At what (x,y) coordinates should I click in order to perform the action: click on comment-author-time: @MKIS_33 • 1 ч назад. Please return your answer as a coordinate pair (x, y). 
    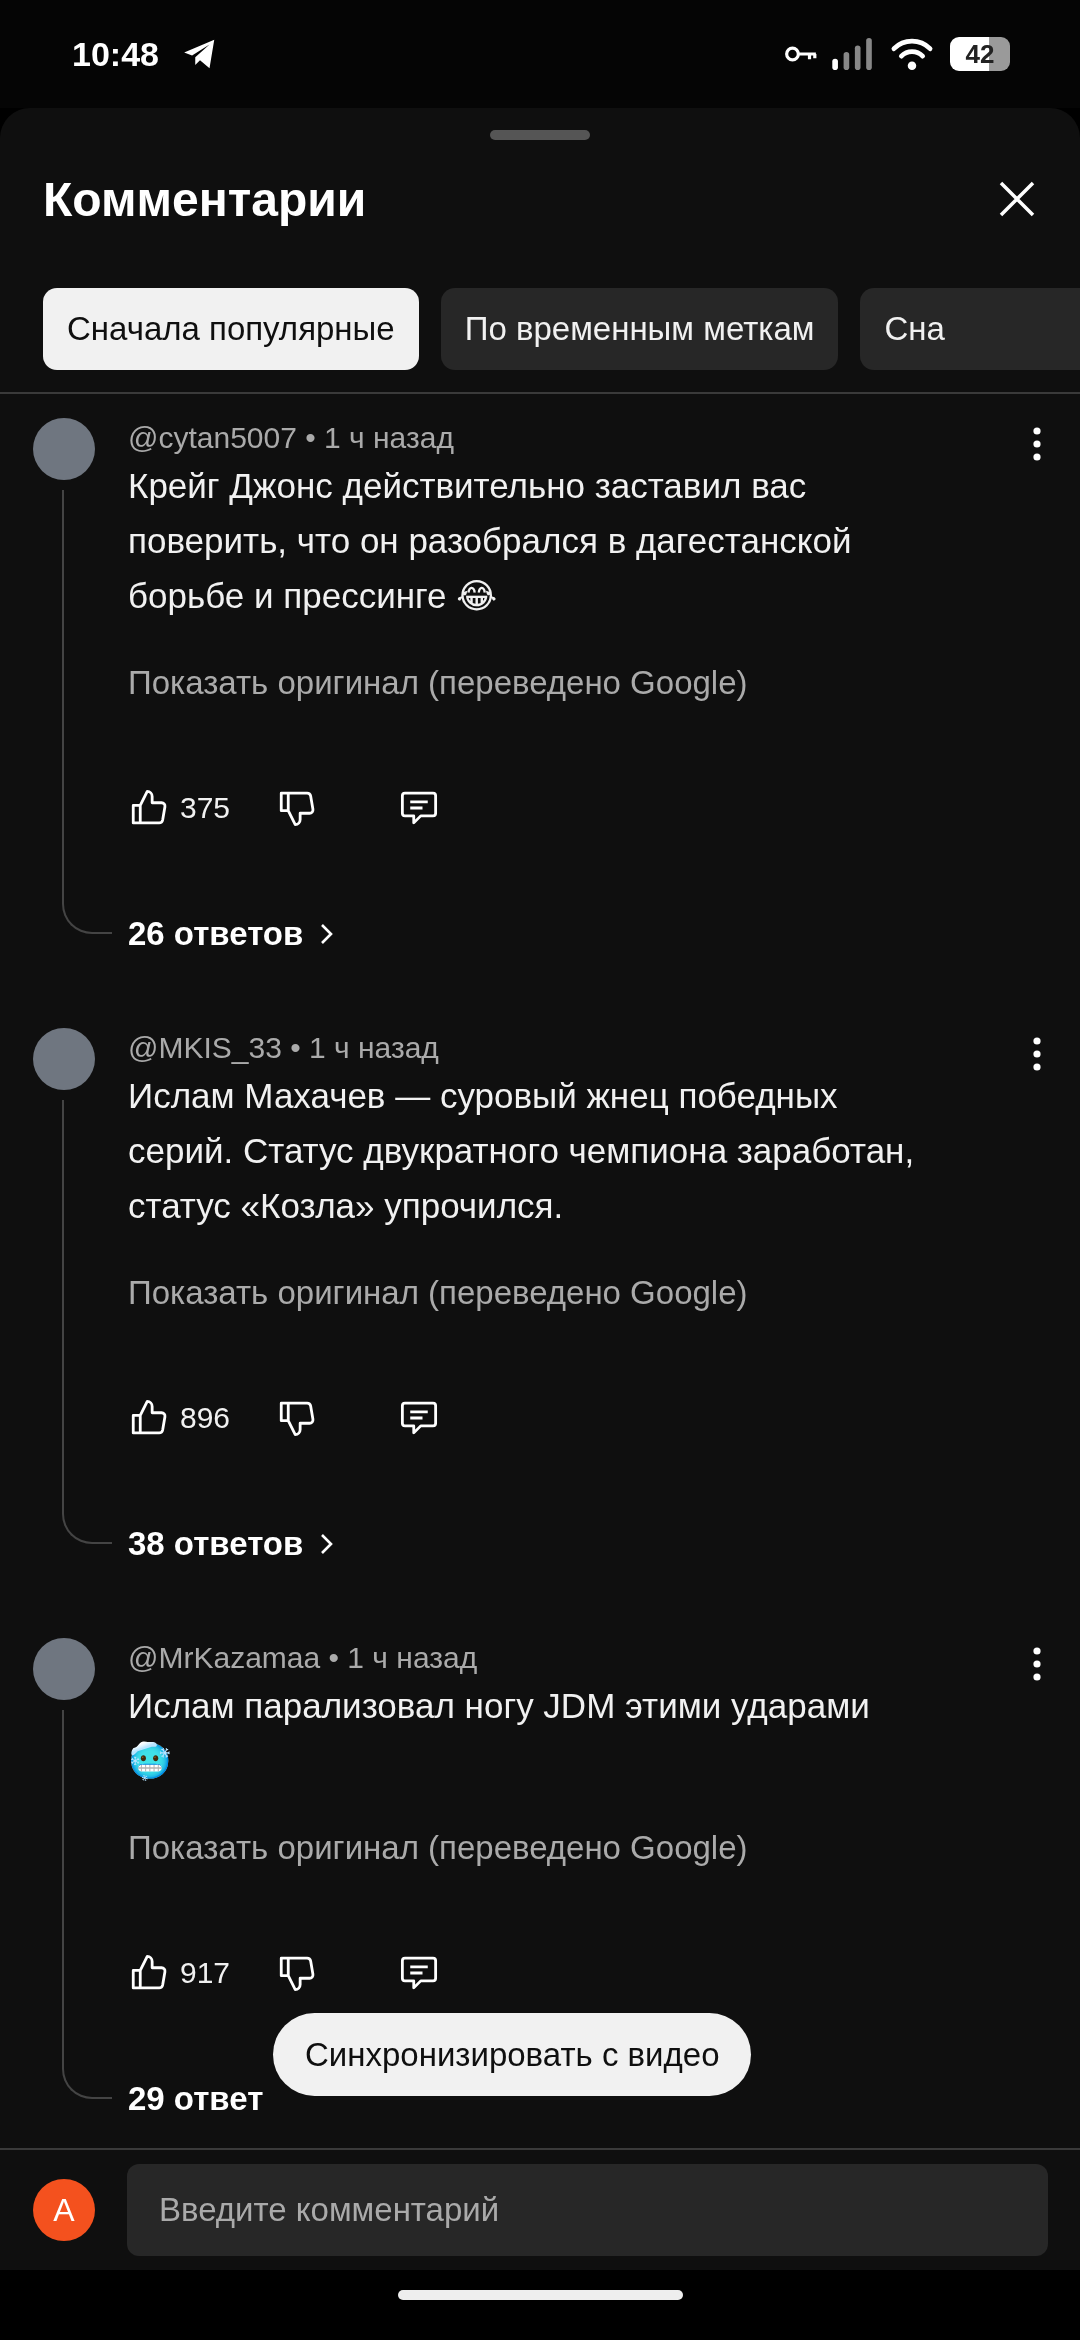
    Looking at the image, I should click on (283, 1048).